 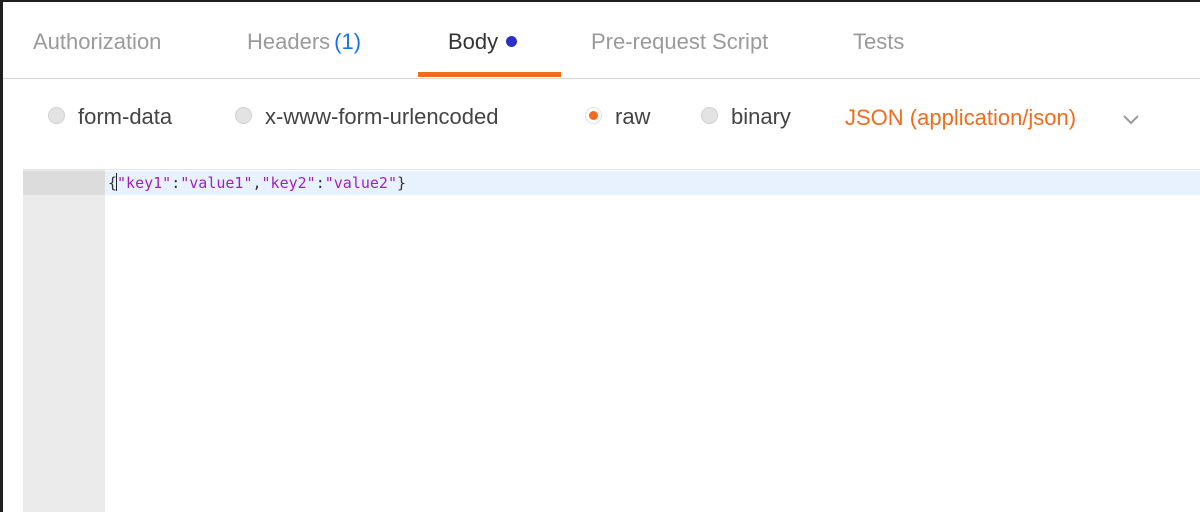 I want to click on content-type-dropdown: JSON (application/json), so click(x=960, y=118).